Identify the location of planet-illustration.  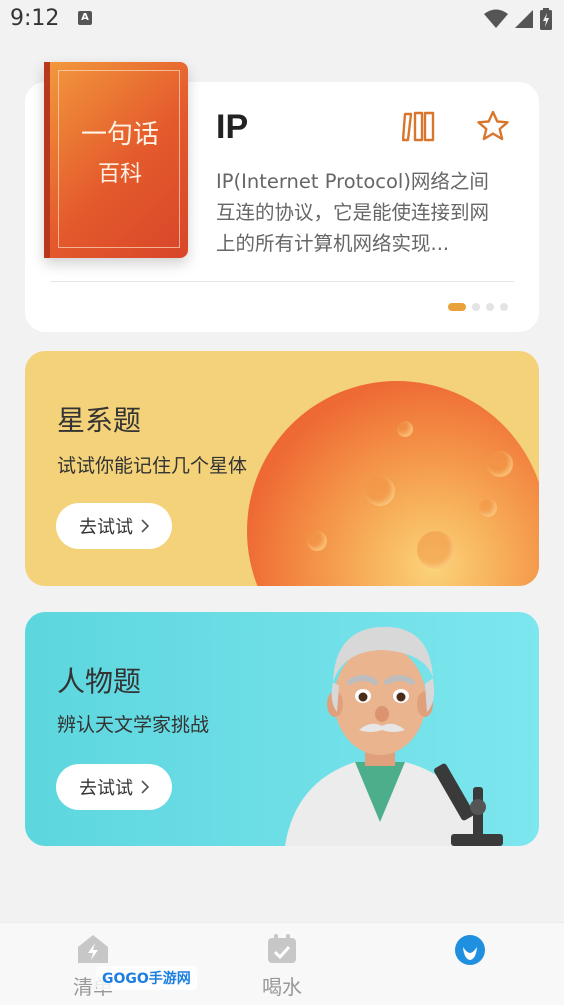
(393, 483).